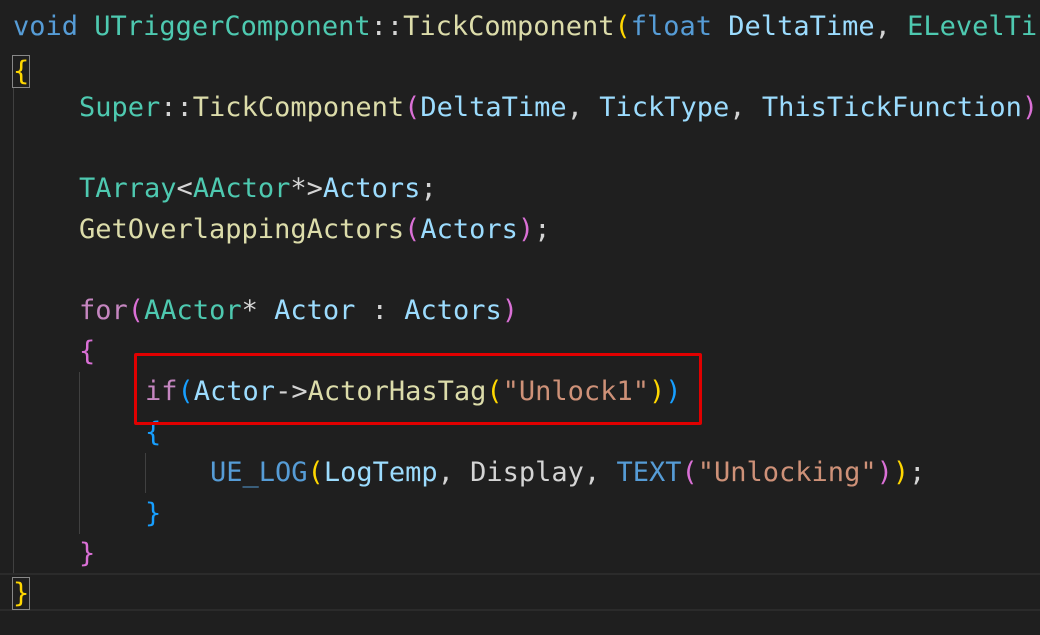 The image size is (1040, 635). I want to click on macro-ue-log: UE_LOG, so click(259, 472).